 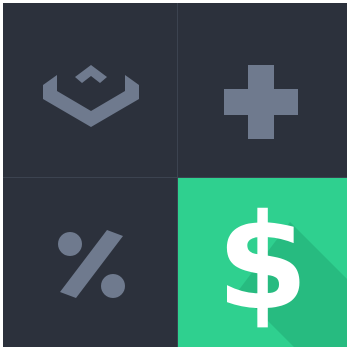 What do you see at coordinates (91, 96) in the screenshot?
I see `layers-icon` at bounding box center [91, 96].